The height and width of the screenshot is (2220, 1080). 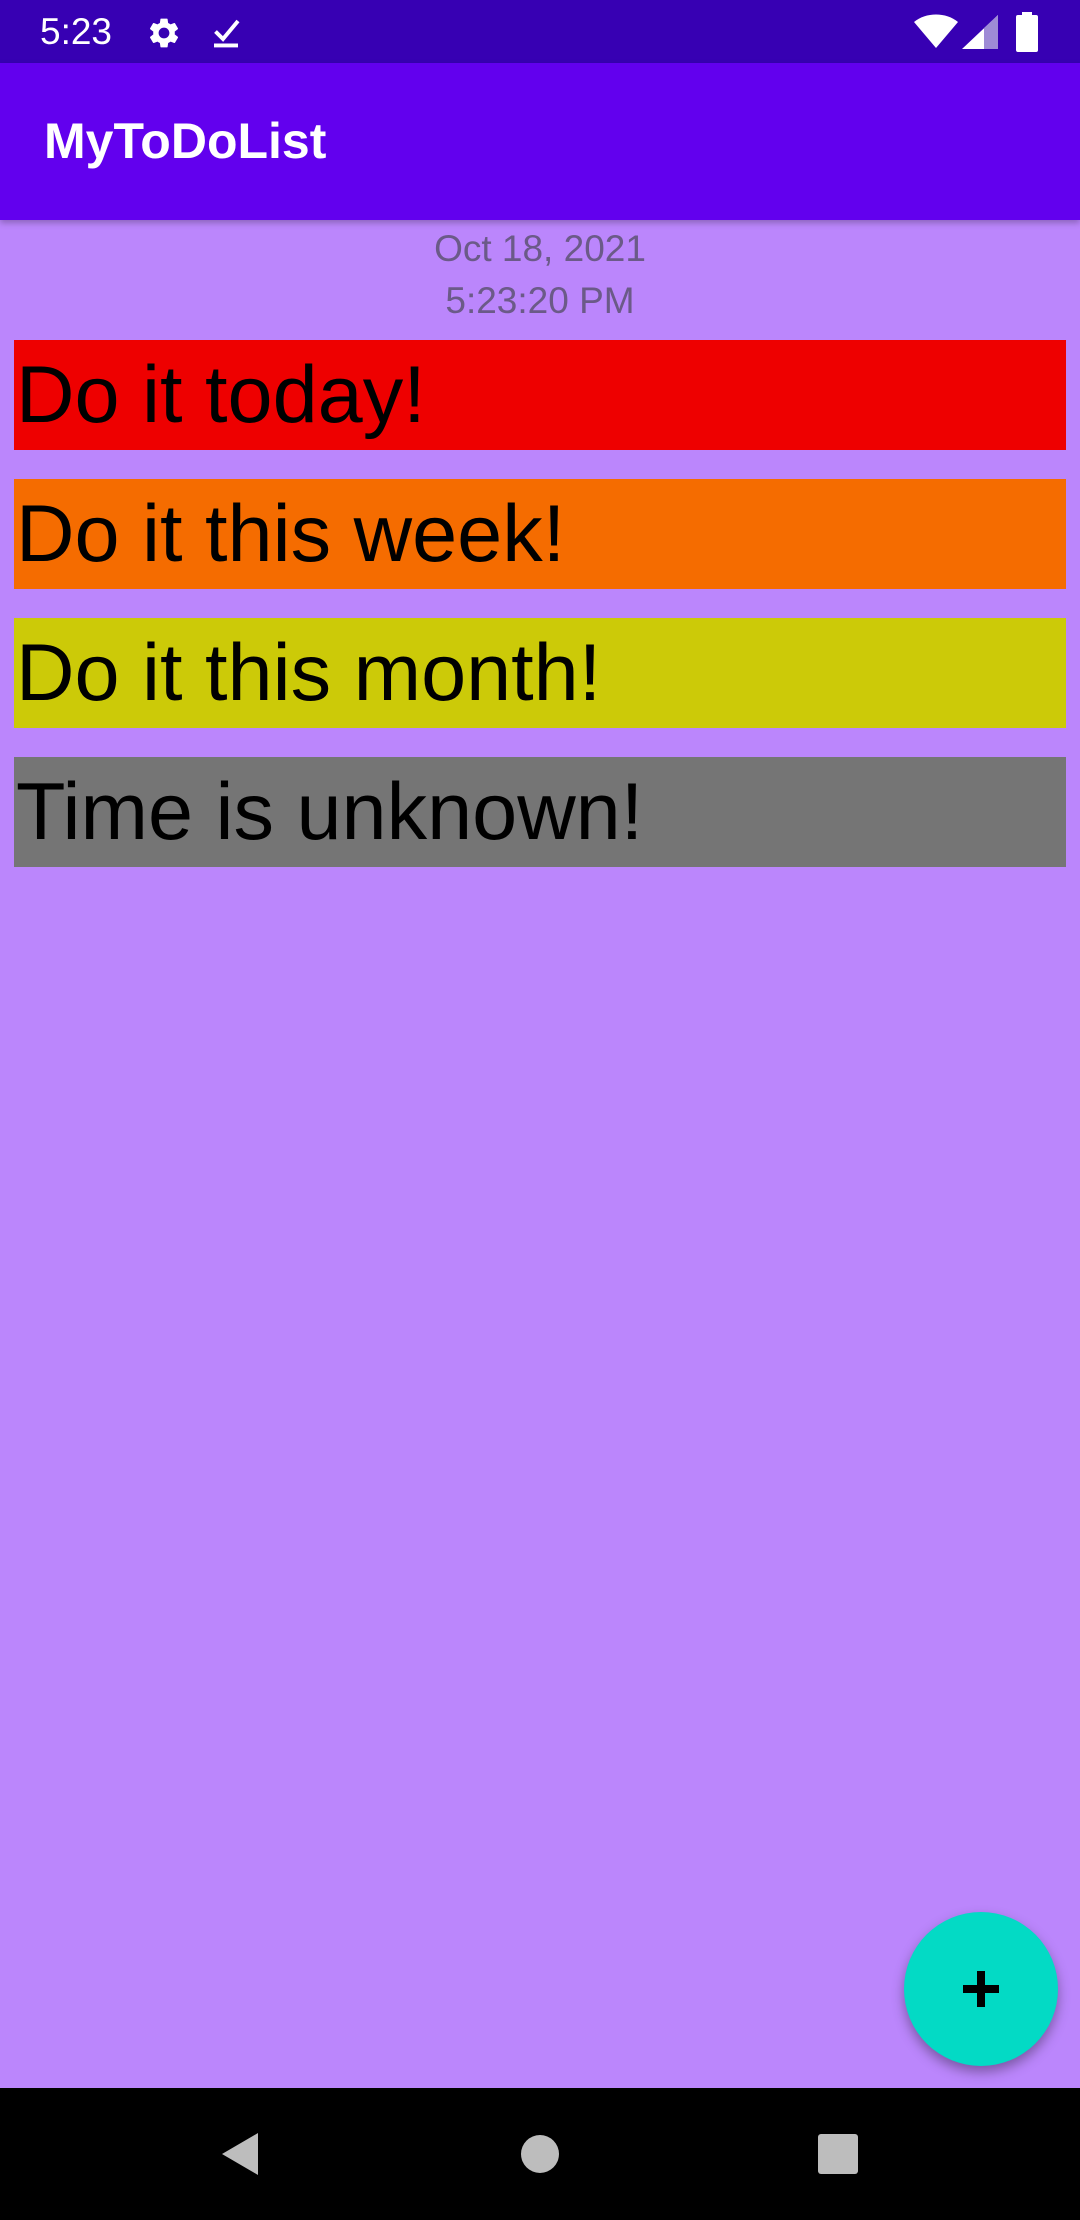 I want to click on todo-item-week: Do it this week!, so click(x=540, y=534).